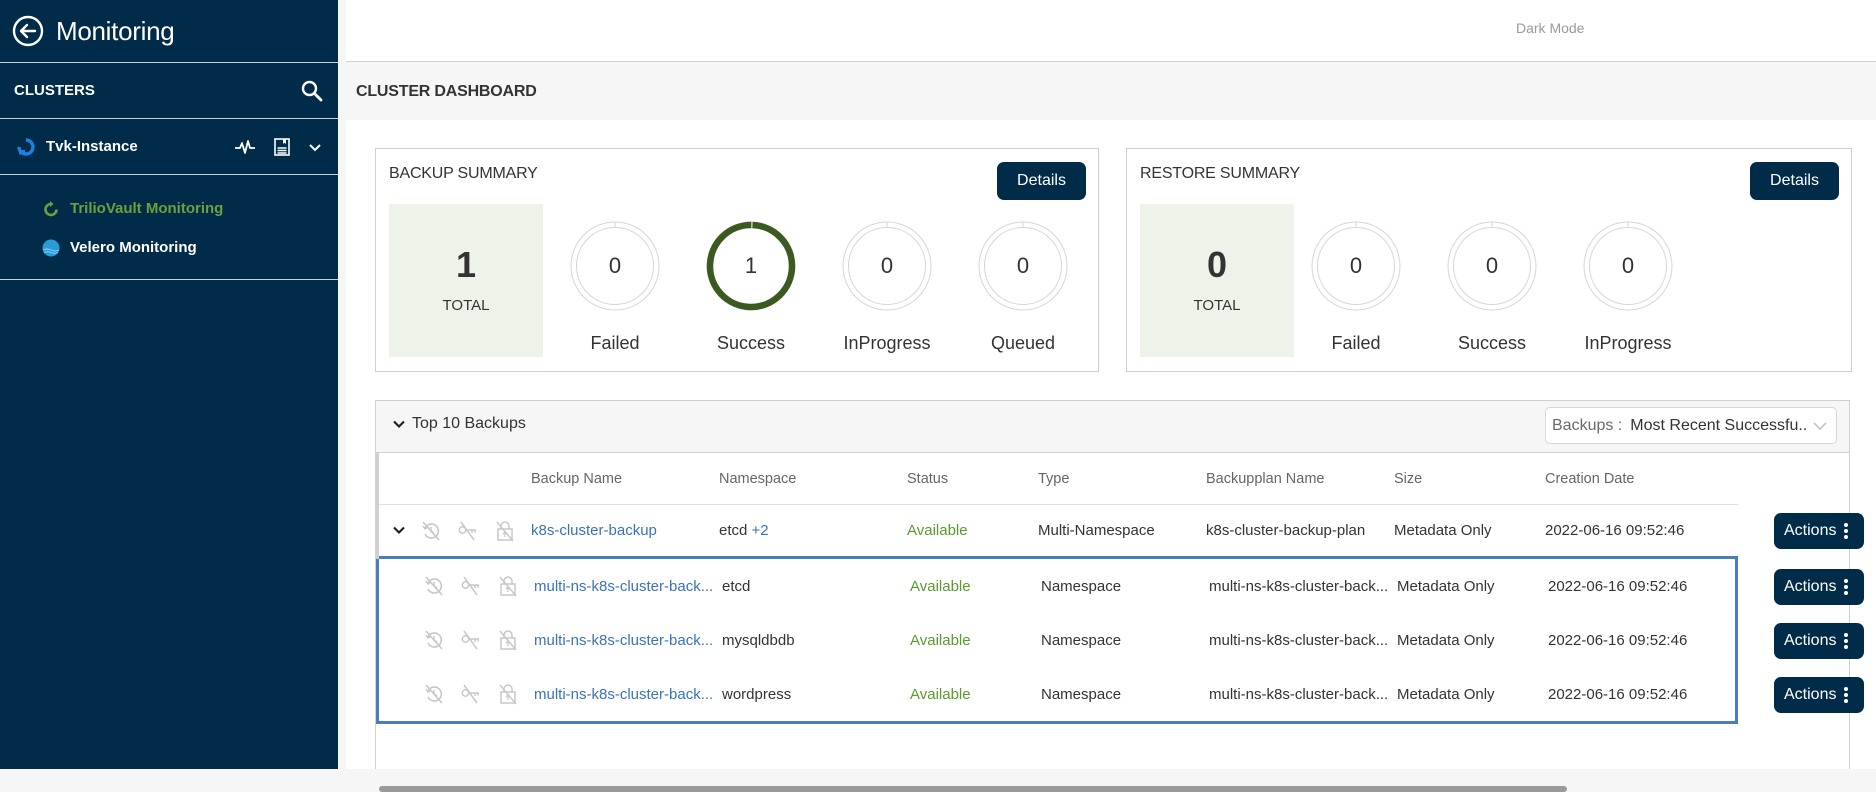 The image size is (1876, 792). I want to click on dark-mode-toggle: Dark Mode, so click(1550, 28).